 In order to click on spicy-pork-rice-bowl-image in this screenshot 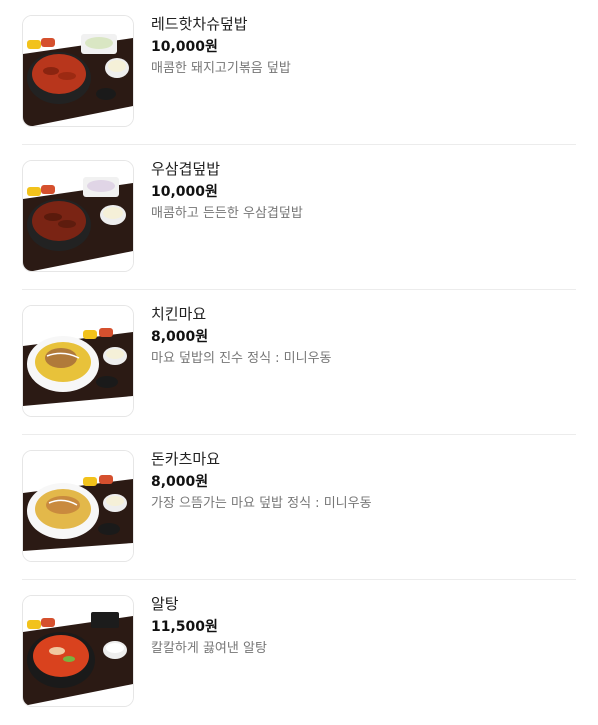, I will do `click(78, 71)`.